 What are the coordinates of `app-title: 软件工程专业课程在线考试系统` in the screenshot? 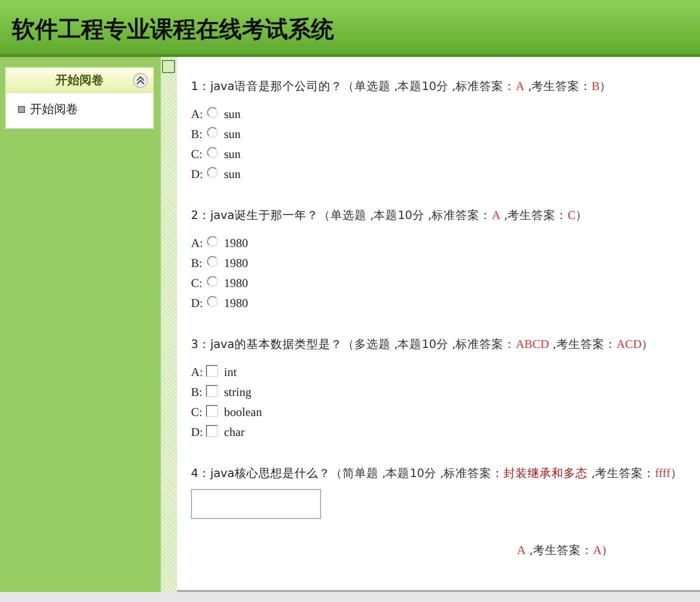 It's located at (172, 30).